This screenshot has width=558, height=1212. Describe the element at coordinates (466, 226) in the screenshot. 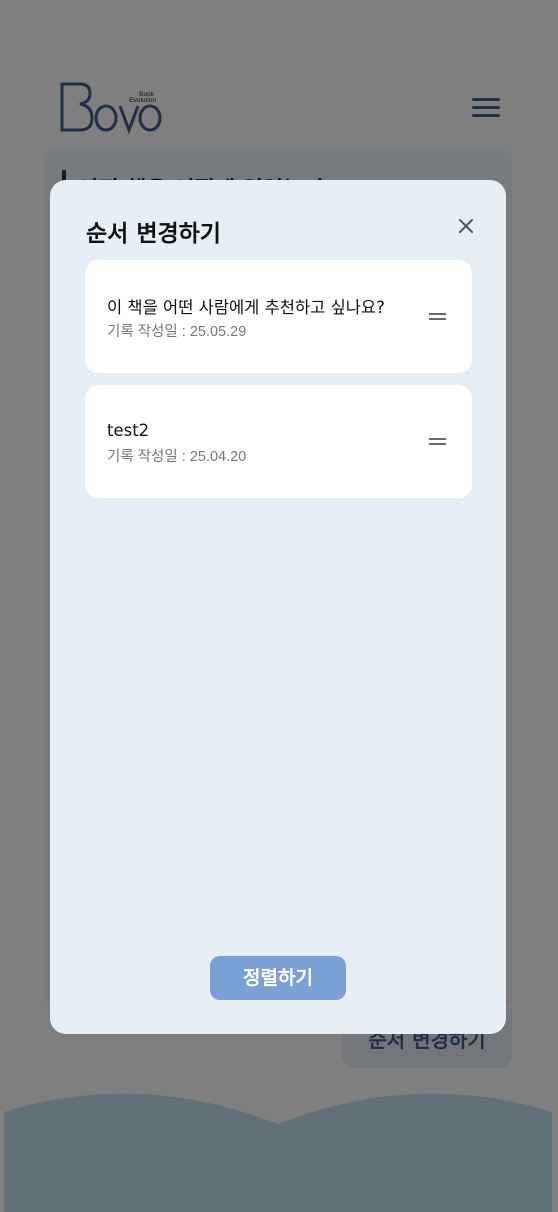

I see `close-icon` at that location.